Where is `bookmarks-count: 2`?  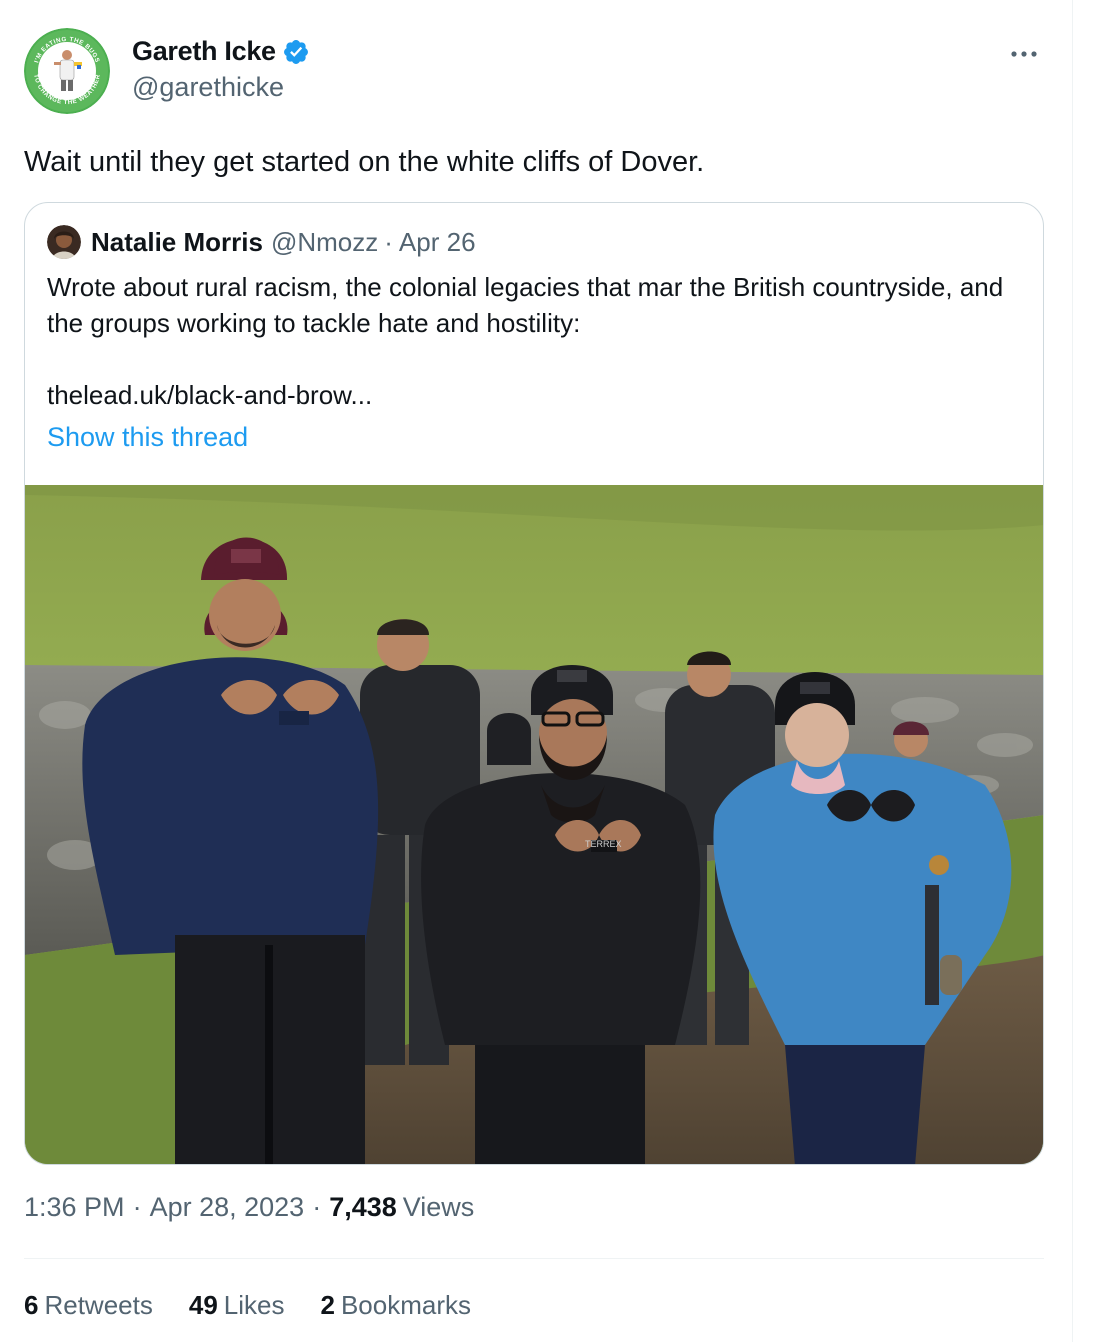 bookmarks-count: 2 is located at coordinates (327, 1305).